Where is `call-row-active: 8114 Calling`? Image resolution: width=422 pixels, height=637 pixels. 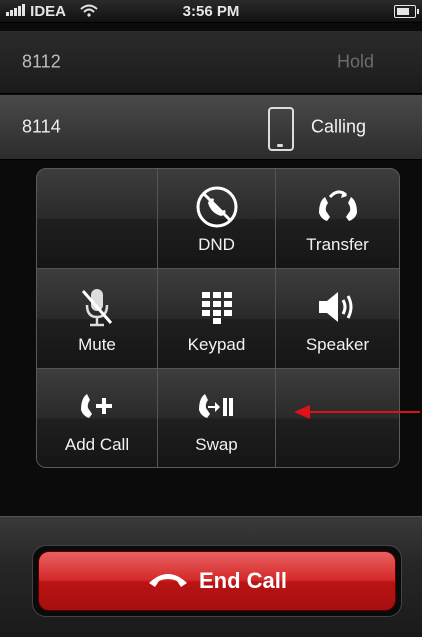 call-row-active: 8114 Calling is located at coordinates (211, 127).